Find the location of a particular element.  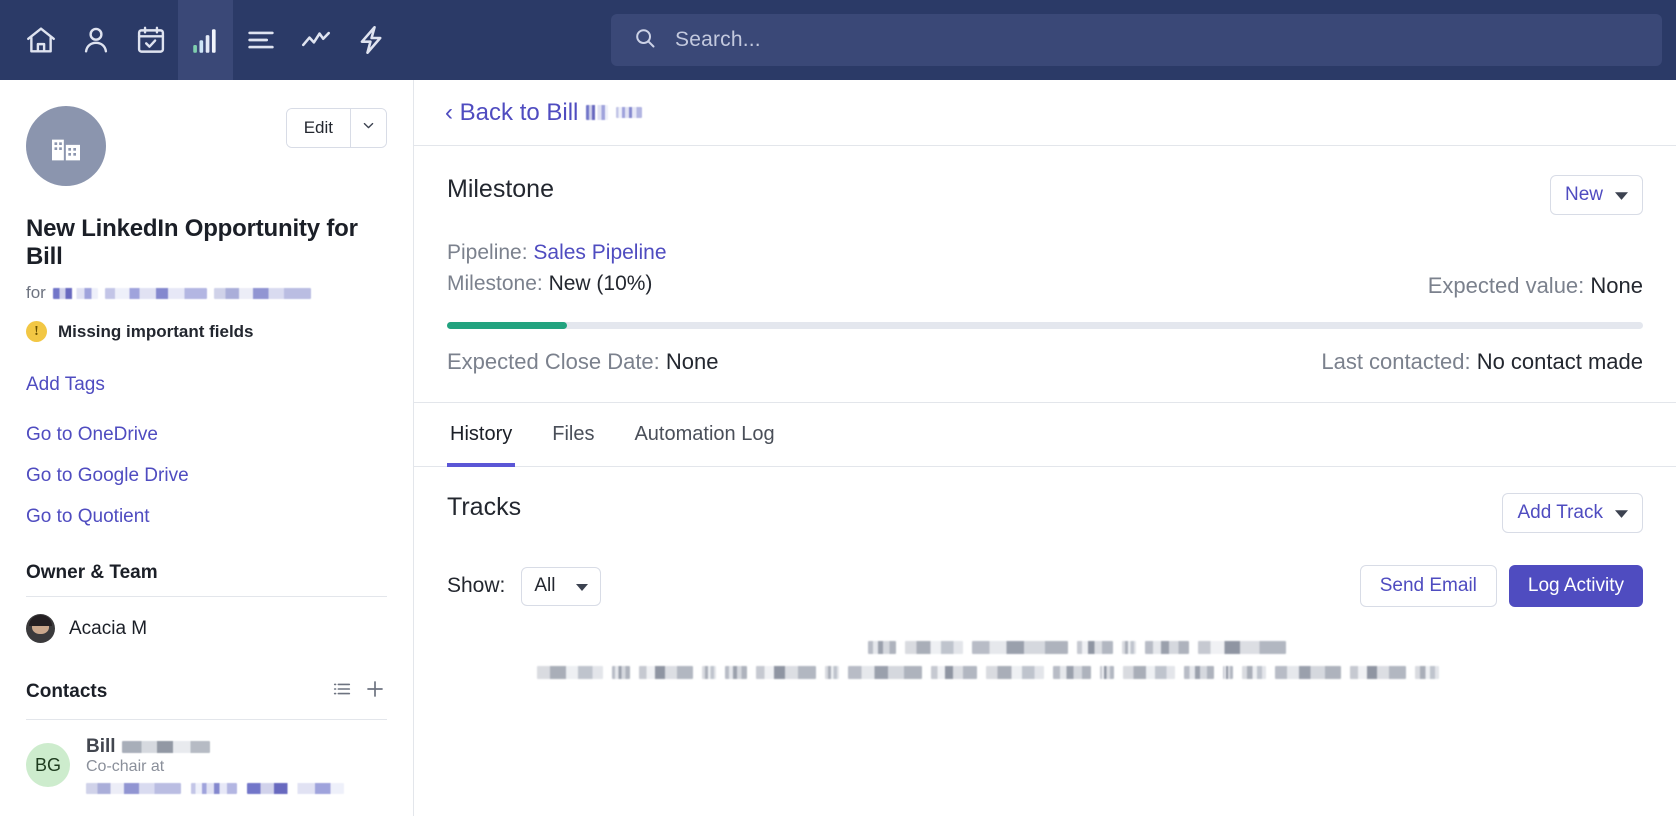

show-filter-value: All is located at coordinates (545, 586).